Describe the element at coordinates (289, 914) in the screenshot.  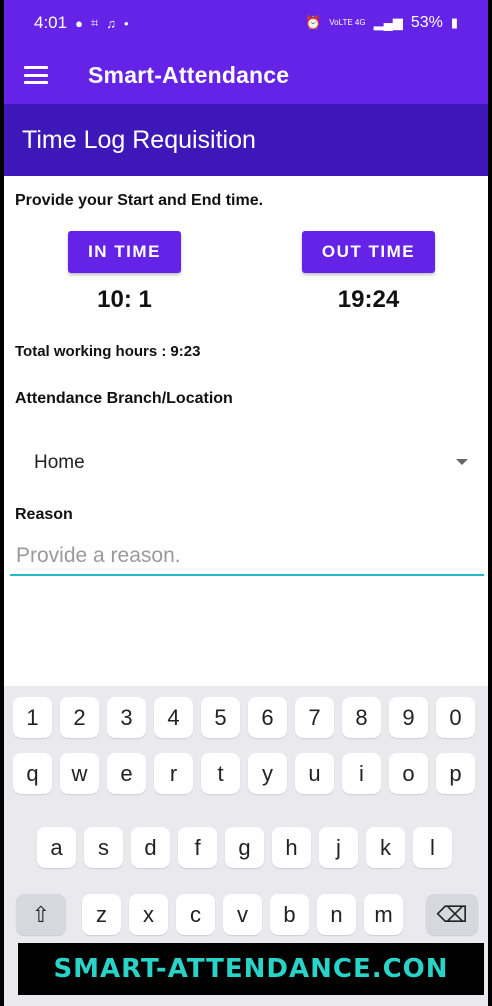
I see `key-b: b` at that location.